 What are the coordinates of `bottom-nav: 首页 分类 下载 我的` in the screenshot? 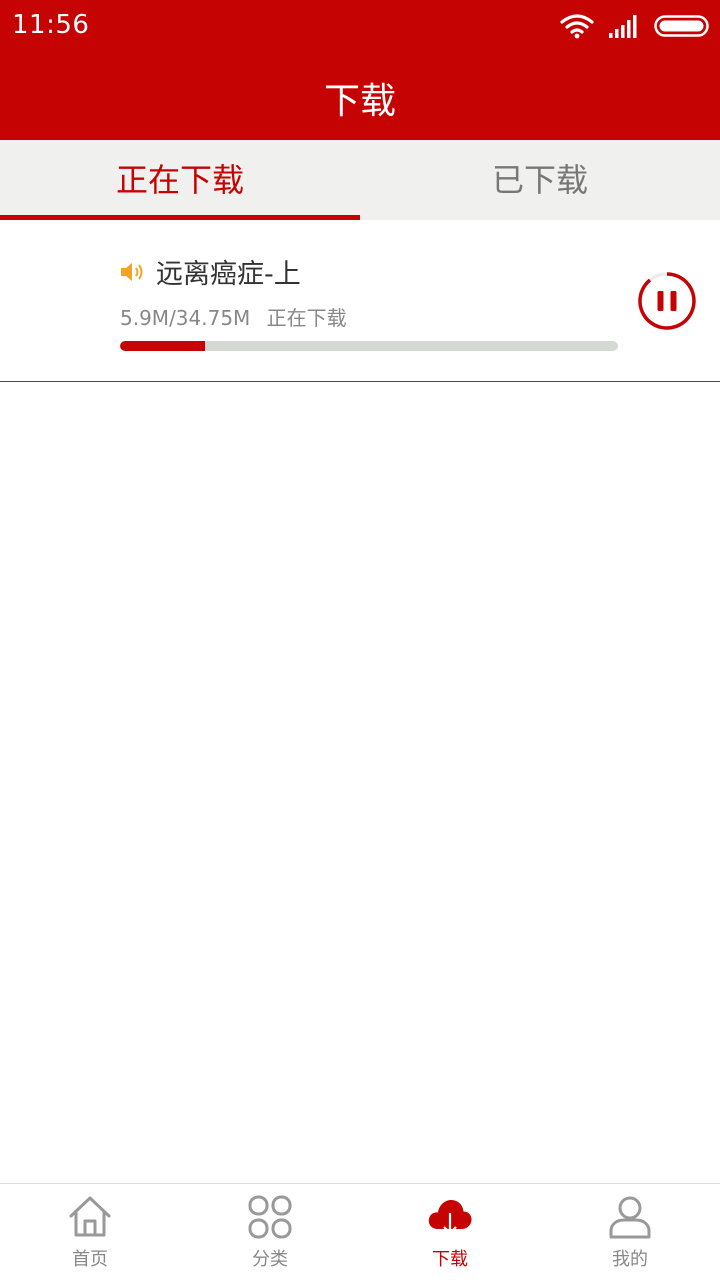 It's located at (360, 1231).